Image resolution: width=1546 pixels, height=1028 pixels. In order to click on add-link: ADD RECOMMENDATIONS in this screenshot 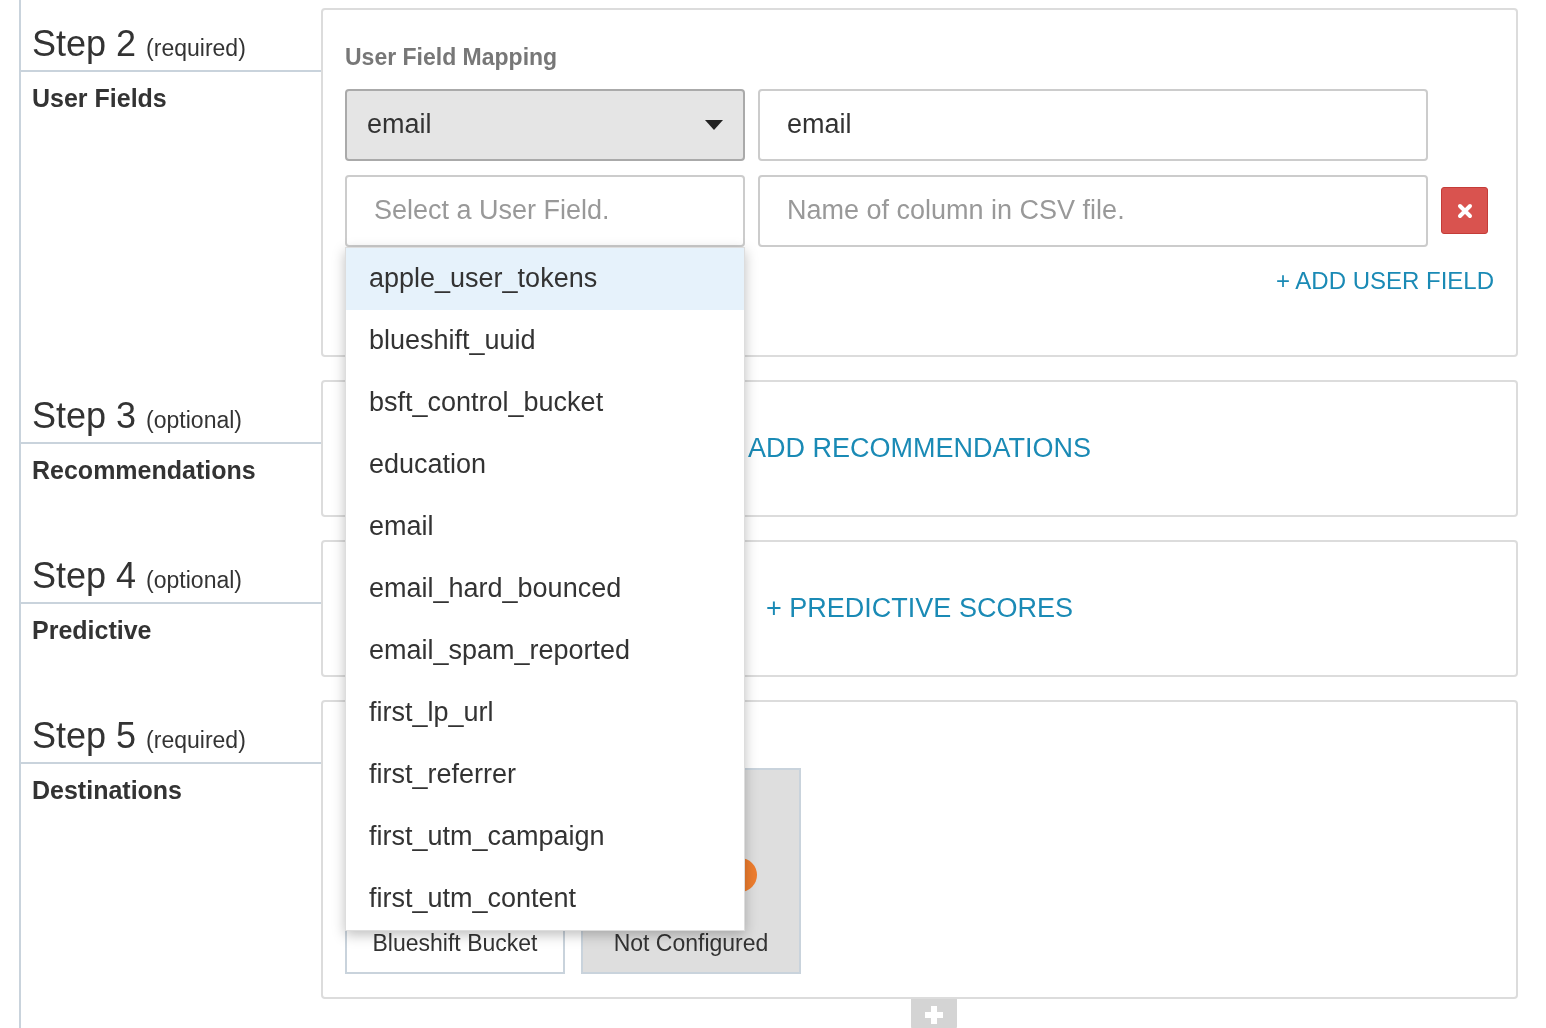, I will do `click(919, 448)`.